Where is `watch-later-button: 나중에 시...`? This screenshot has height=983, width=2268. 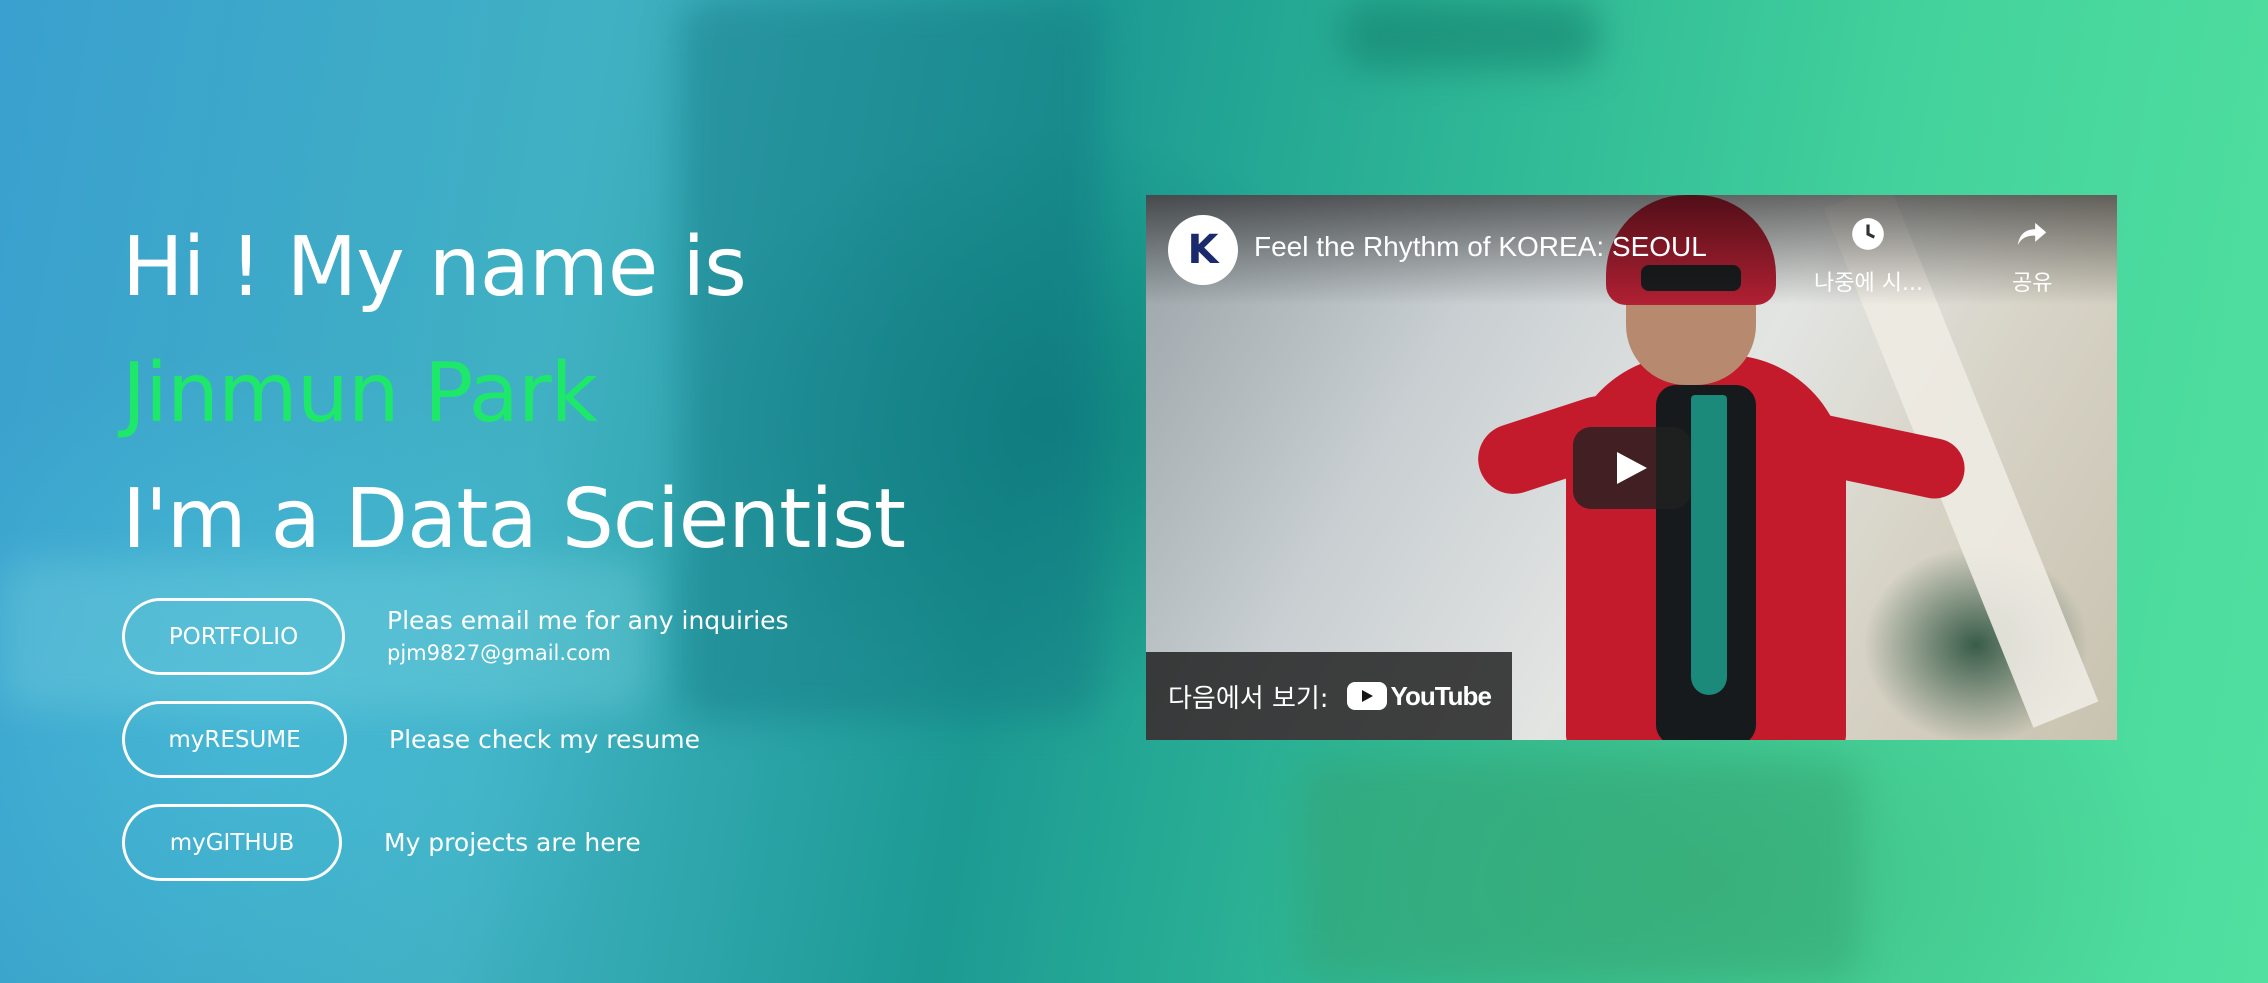
watch-later-button: 나중에 시... is located at coordinates (1868, 256).